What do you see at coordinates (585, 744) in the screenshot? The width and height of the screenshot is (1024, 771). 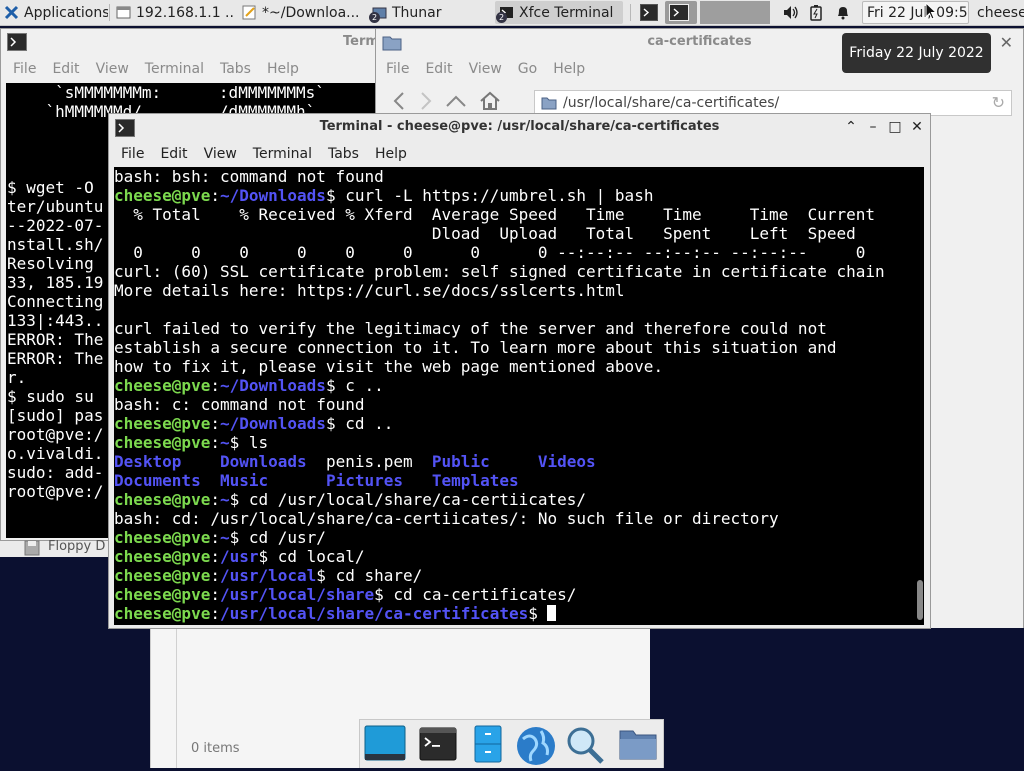 I see `app-finder-icon` at bounding box center [585, 744].